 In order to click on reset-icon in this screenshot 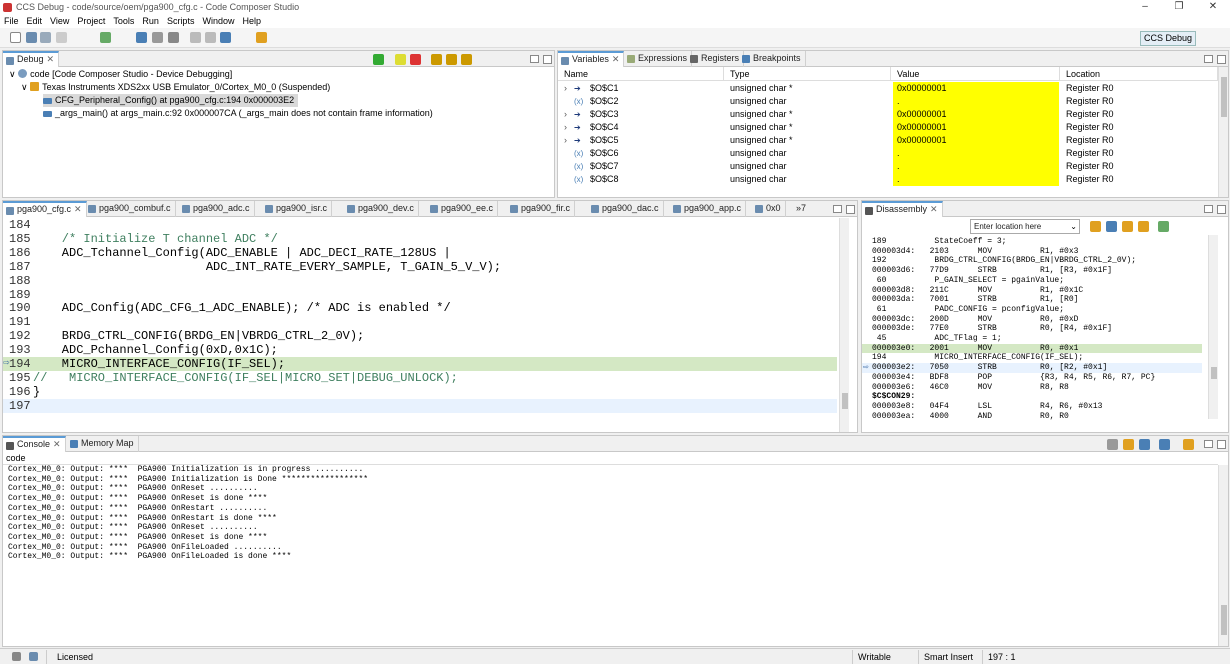, I will do `click(195, 37)`.